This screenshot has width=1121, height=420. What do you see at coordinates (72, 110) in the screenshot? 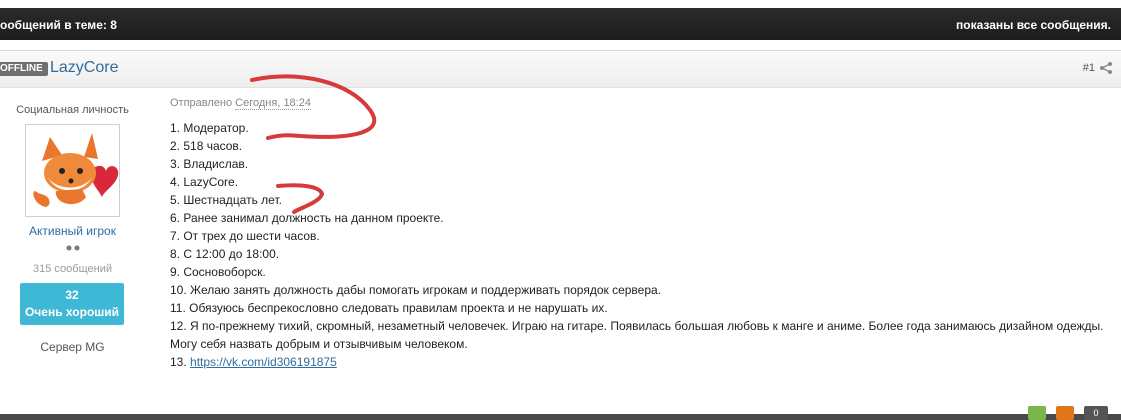
I see `user-title: Социальная личность` at bounding box center [72, 110].